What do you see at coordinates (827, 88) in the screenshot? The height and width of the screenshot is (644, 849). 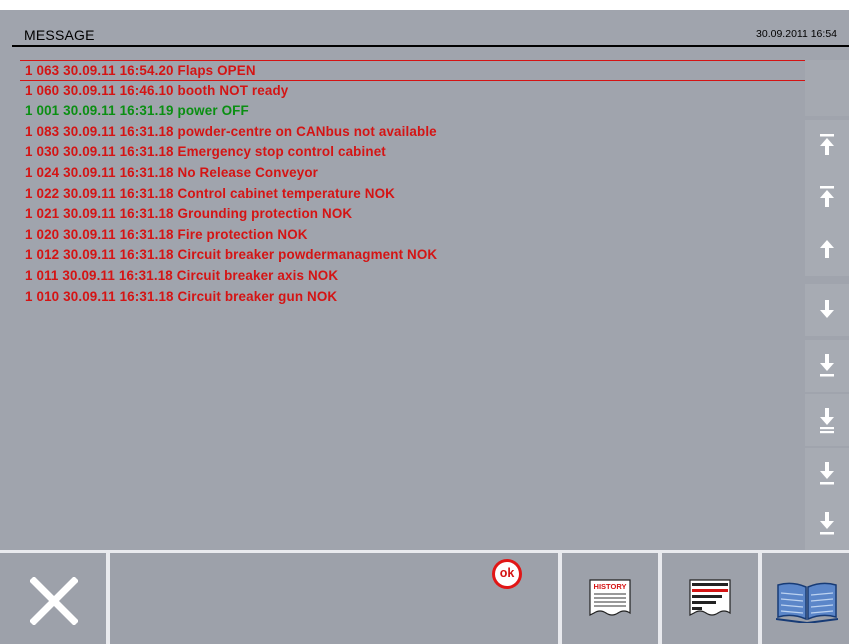 I see `scroll-filler` at bounding box center [827, 88].